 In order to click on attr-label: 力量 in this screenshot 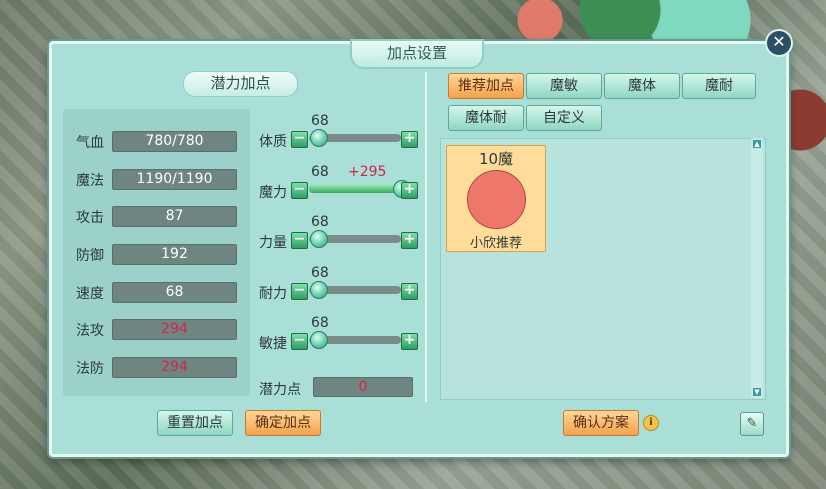, I will do `click(273, 243)`.